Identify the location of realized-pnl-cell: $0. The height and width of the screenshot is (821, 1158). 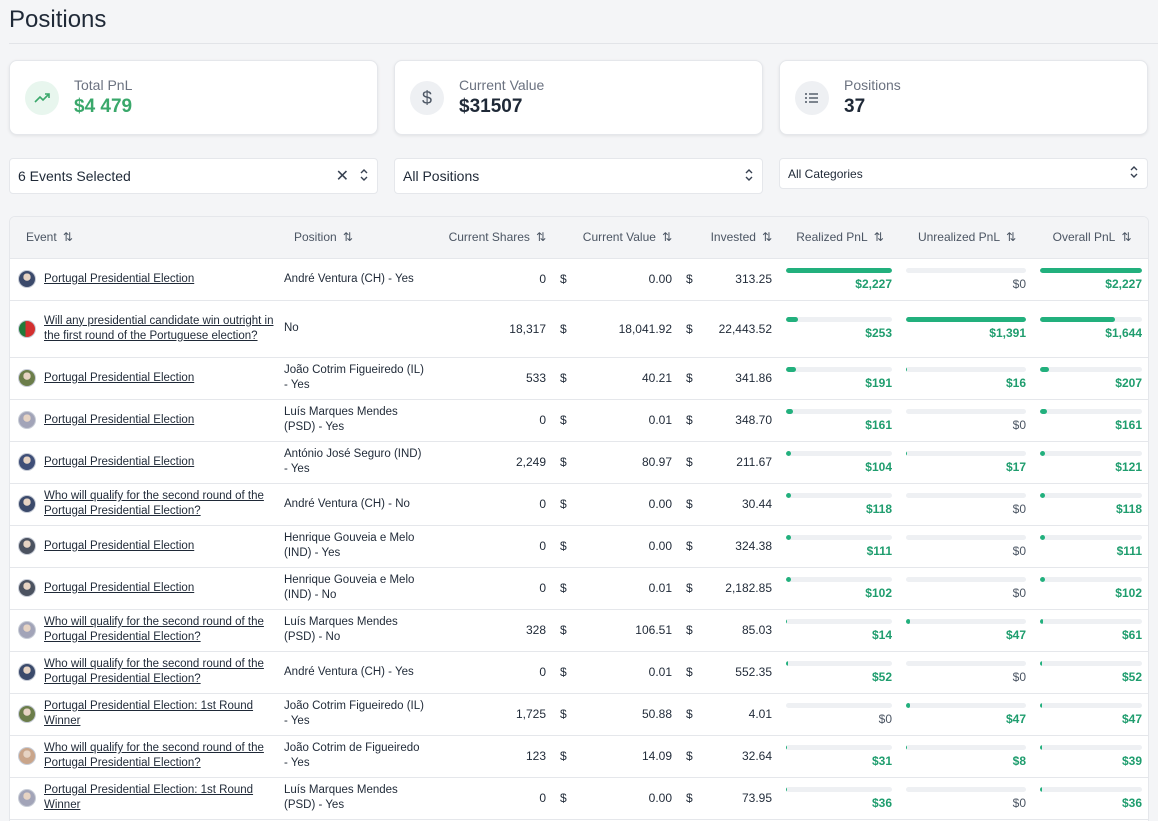
(840, 714).